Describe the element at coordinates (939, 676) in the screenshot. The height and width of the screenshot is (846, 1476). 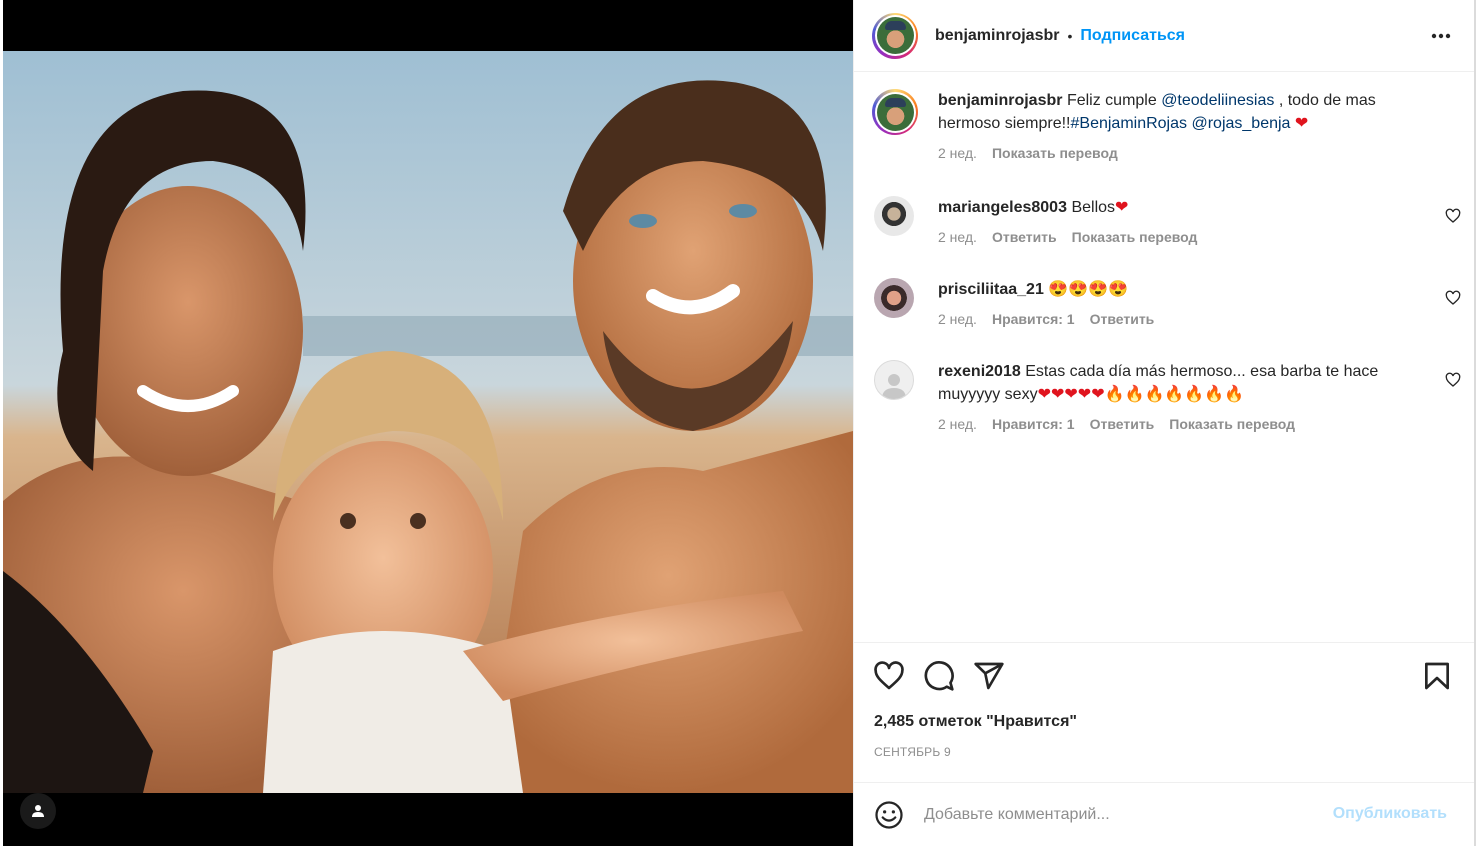
I see `comment-icon` at that location.